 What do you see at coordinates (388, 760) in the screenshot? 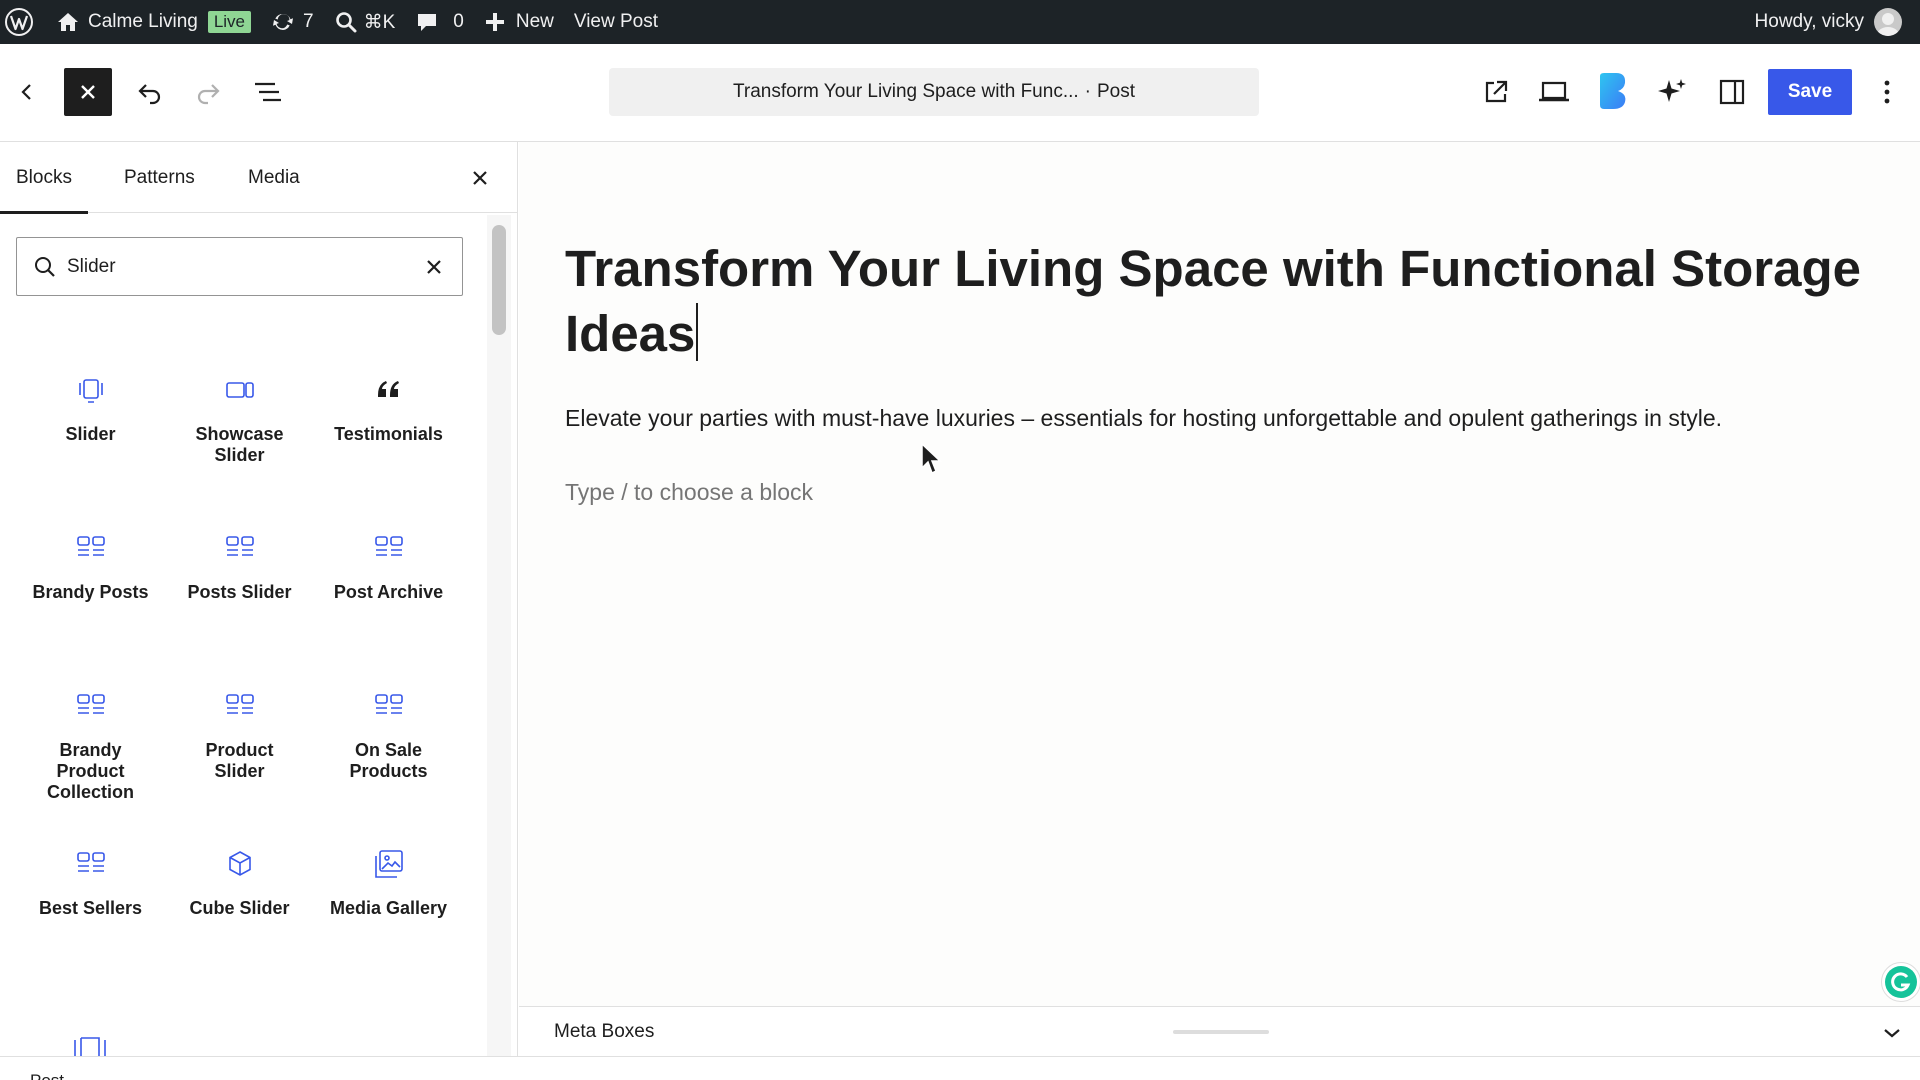
I see `block-item-label: On Sale Products` at bounding box center [388, 760].